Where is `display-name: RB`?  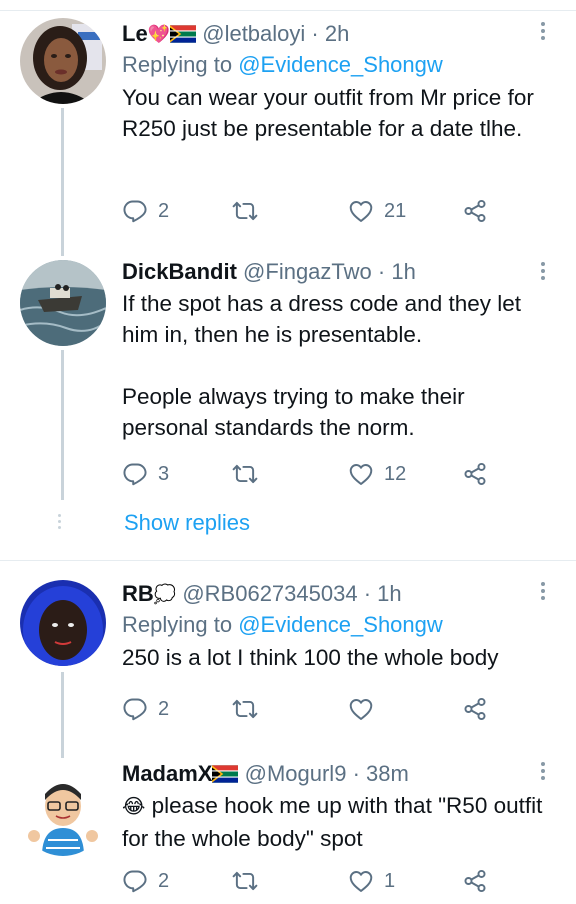 display-name: RB is located at coordinates (138, 593).